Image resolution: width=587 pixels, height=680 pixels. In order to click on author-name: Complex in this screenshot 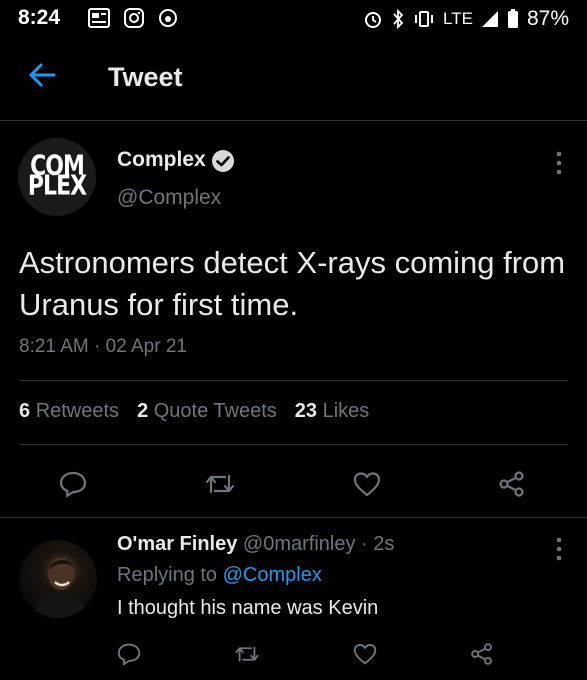, I will do `click(161, 160)`.